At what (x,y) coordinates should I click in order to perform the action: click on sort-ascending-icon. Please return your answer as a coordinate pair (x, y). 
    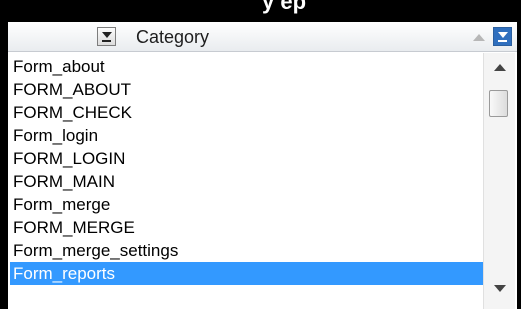
    Looking at the image, I should click on (479, 37).